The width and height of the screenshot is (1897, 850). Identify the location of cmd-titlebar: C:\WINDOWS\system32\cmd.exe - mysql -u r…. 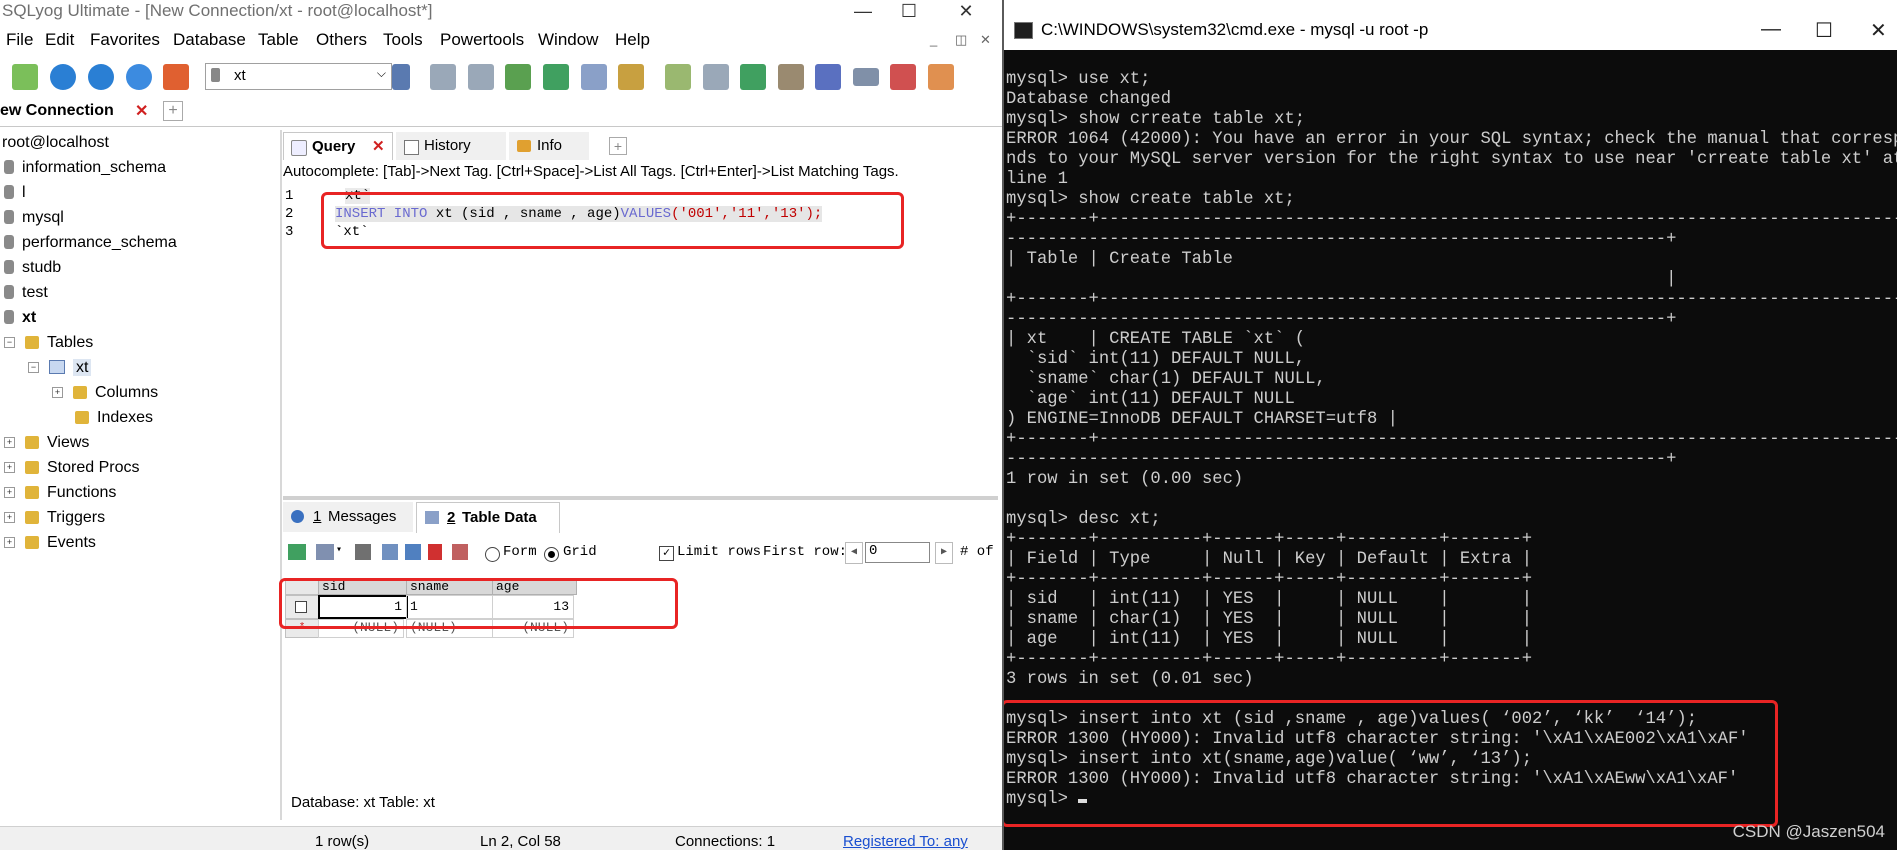
(1450, 25).